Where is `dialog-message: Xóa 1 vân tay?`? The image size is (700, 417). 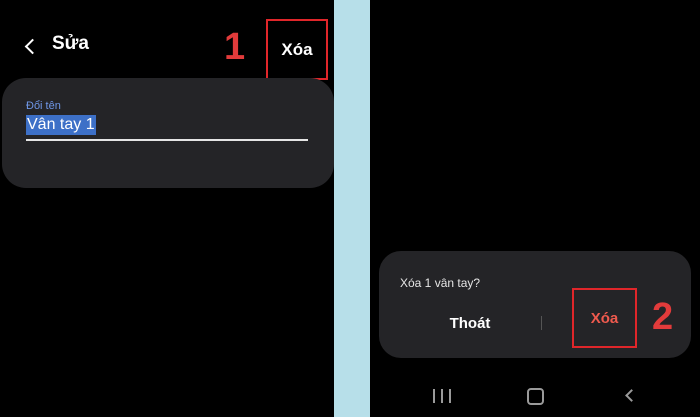 dialog-message: Xóa 1 vân tay? is located at coordinates (440, 283).